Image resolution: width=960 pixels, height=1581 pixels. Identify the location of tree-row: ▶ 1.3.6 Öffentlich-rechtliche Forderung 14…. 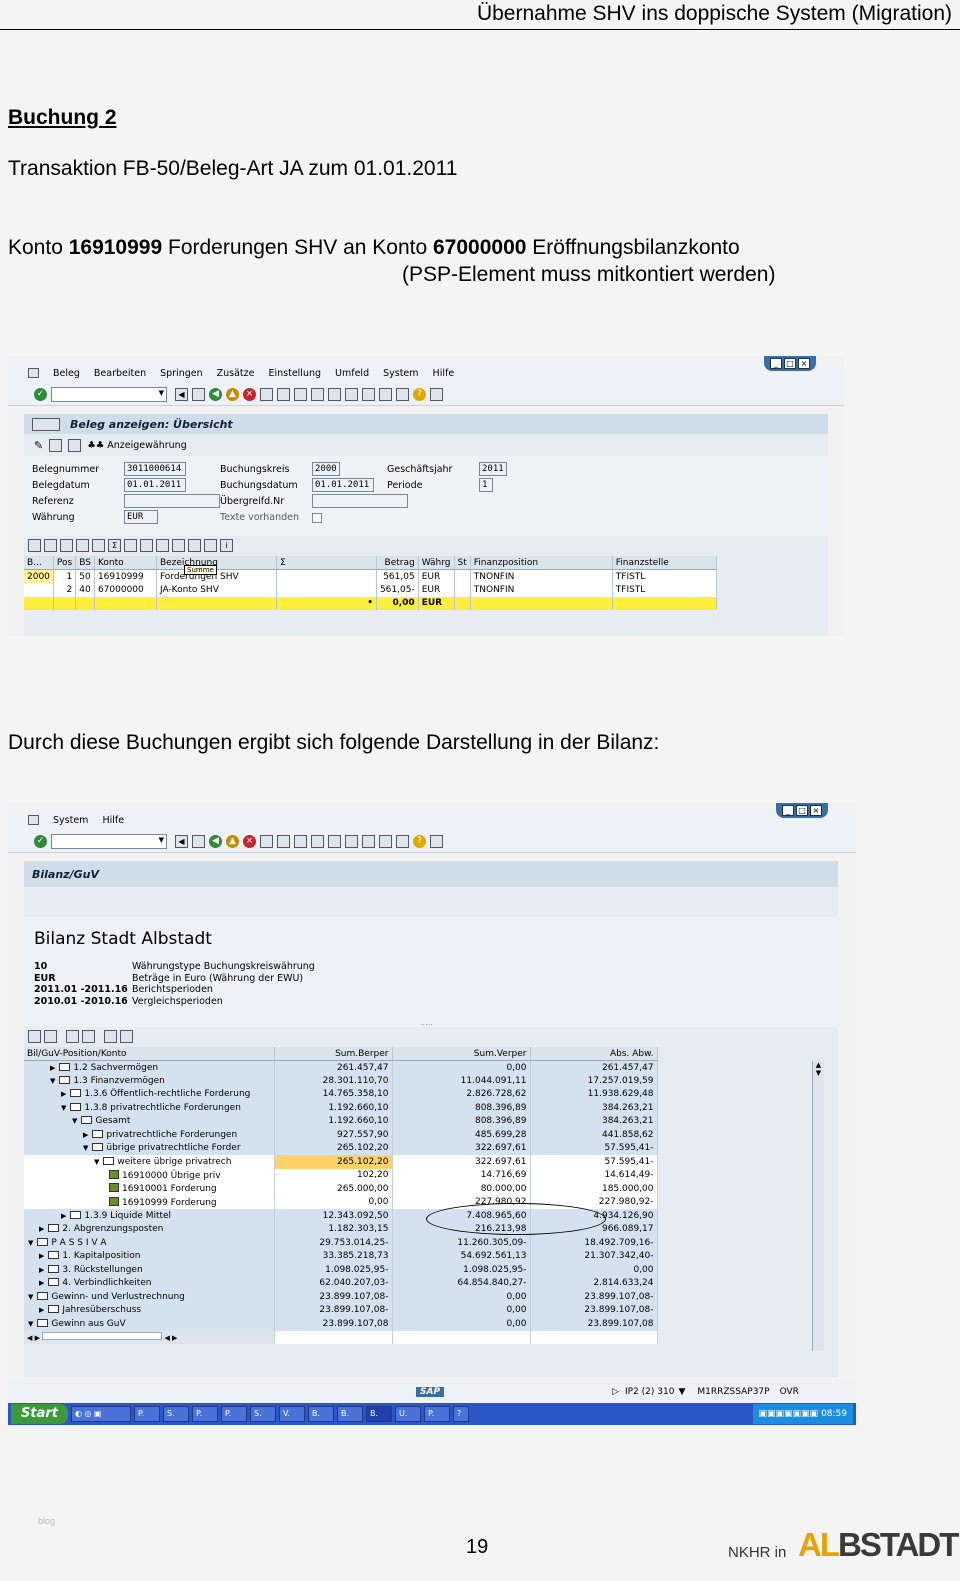
(421, 1094).